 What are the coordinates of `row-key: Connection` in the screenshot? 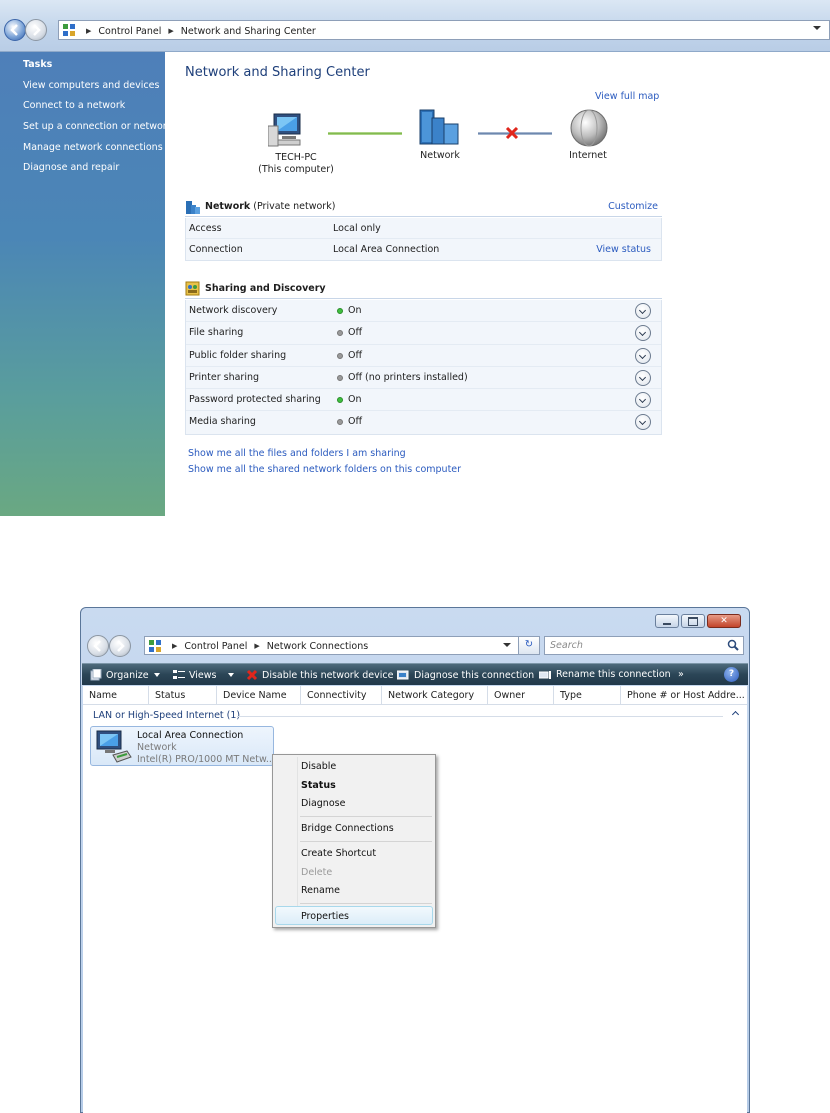 It's located at (216, 249).